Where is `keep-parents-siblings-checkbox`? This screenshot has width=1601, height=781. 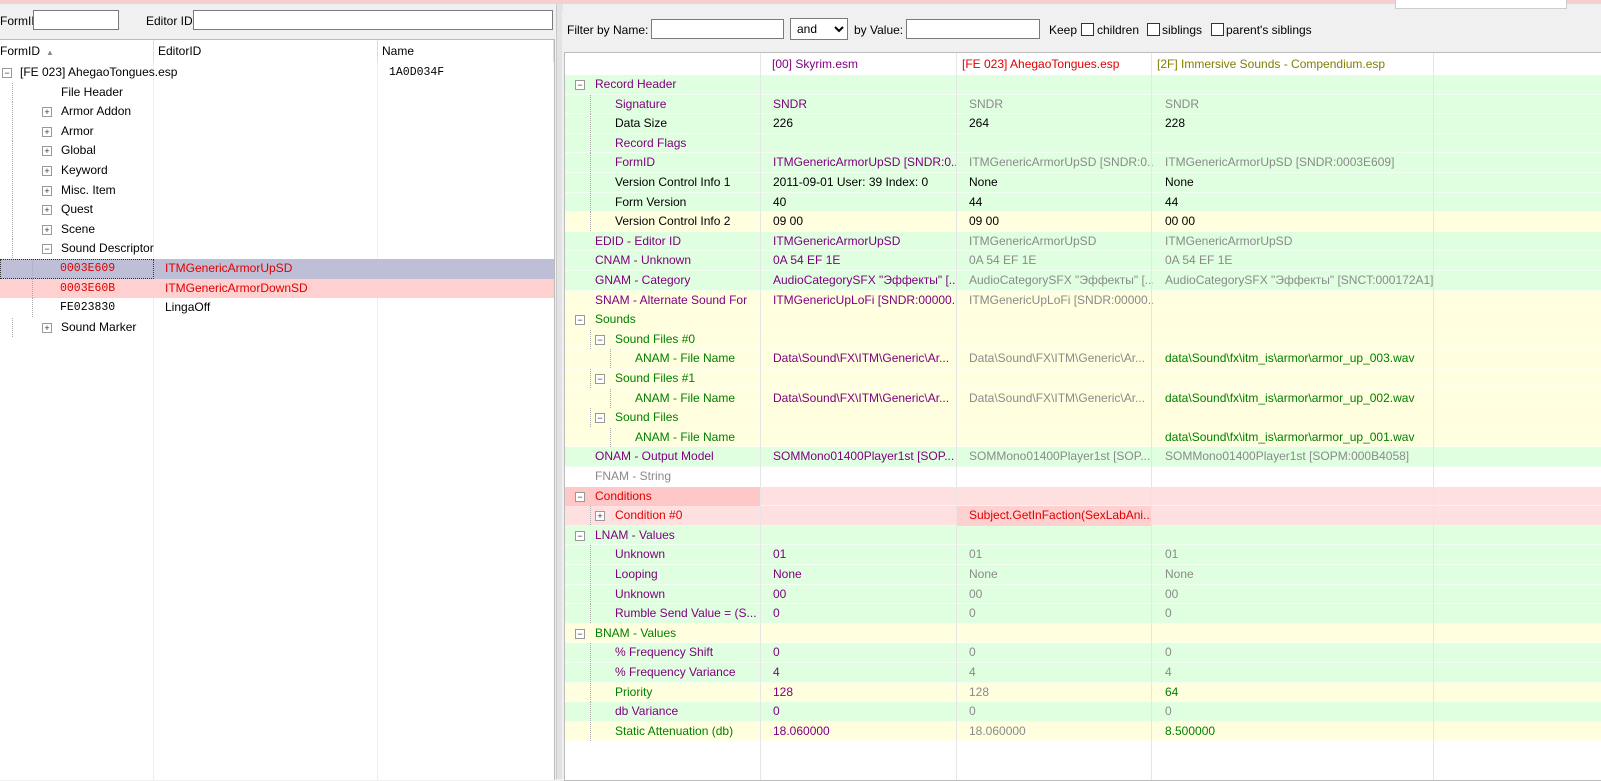
keep-parents-siblings-checkbox is located at coordinates (1217, 29).